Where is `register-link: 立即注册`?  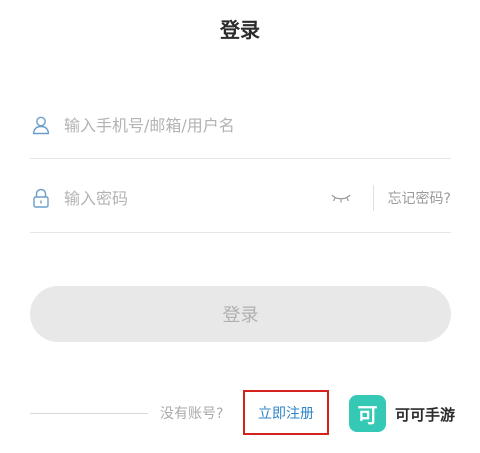
register-link: 立即注册 is located at coordinates (286, 413).